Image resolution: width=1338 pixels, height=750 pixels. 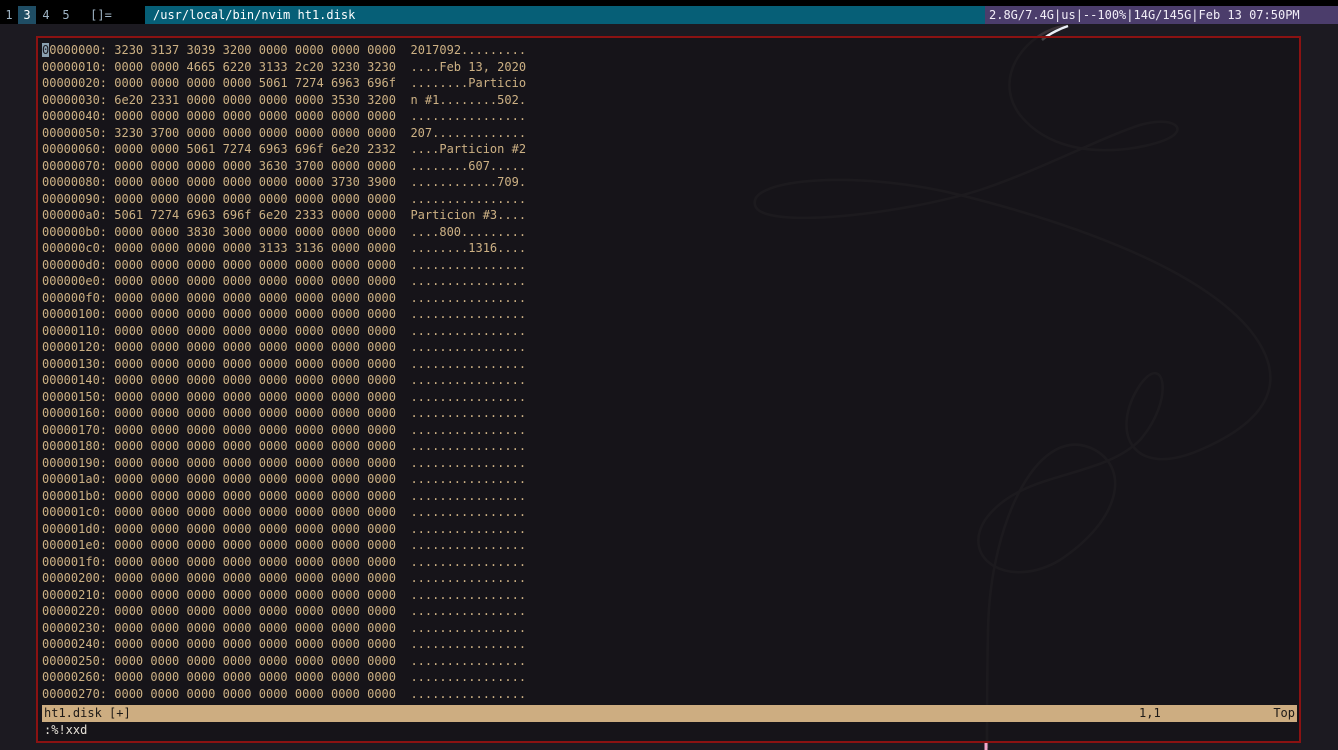 I want to click on command-line: :%!xxd, so click(x=670, y=730).